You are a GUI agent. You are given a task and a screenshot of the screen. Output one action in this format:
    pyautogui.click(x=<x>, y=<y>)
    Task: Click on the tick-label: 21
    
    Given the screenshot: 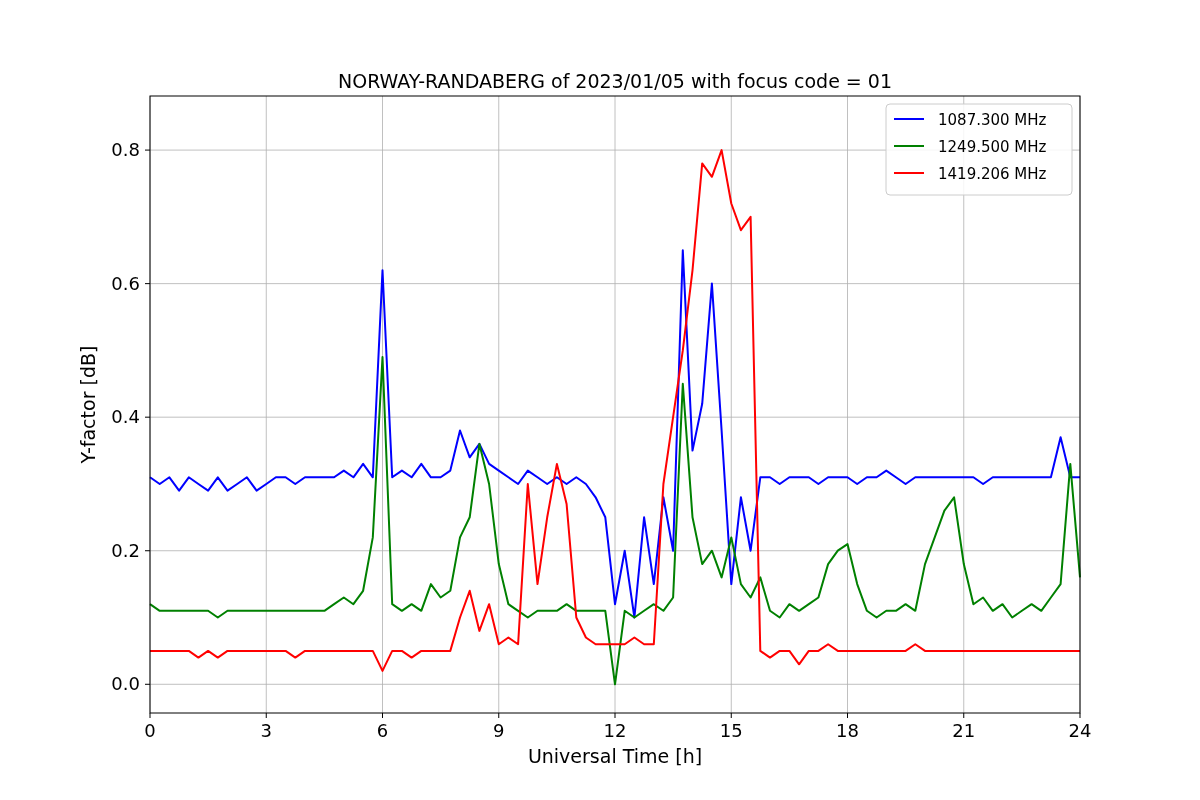 What is the action you would take?
    pyautogui.click(x=964, y=730)
    